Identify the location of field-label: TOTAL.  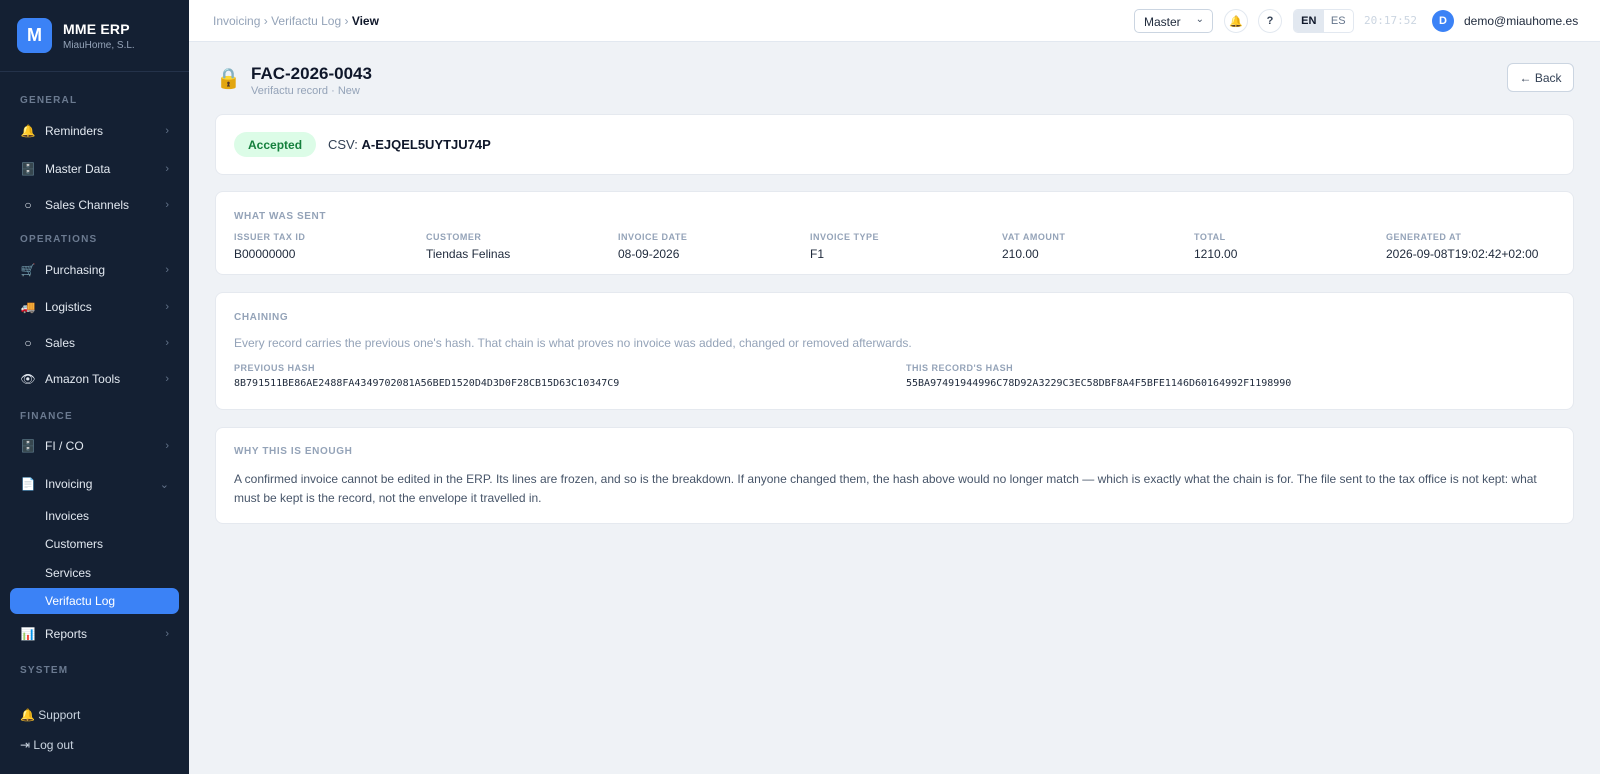
(1210, 237).